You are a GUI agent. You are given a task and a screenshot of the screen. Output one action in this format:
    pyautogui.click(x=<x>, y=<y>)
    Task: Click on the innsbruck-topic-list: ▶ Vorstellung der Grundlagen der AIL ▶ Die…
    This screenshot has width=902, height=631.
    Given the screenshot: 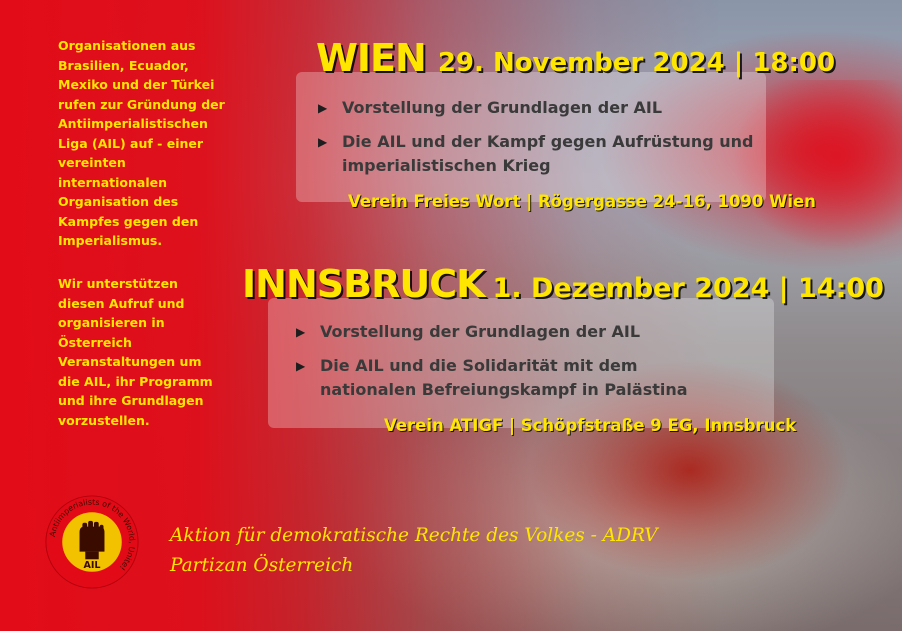 What is the action you would take?
    pyautogui.click(x=516, y=366)
    